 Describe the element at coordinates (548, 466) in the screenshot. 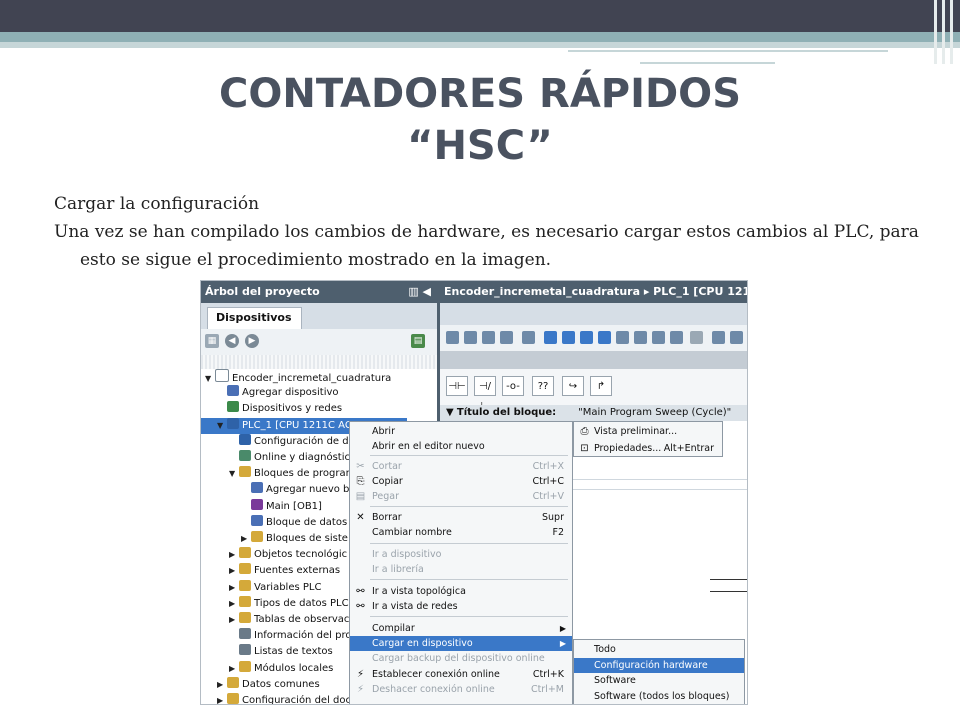

I see `menu-item-shortcut: Ctrl+X` at that location.